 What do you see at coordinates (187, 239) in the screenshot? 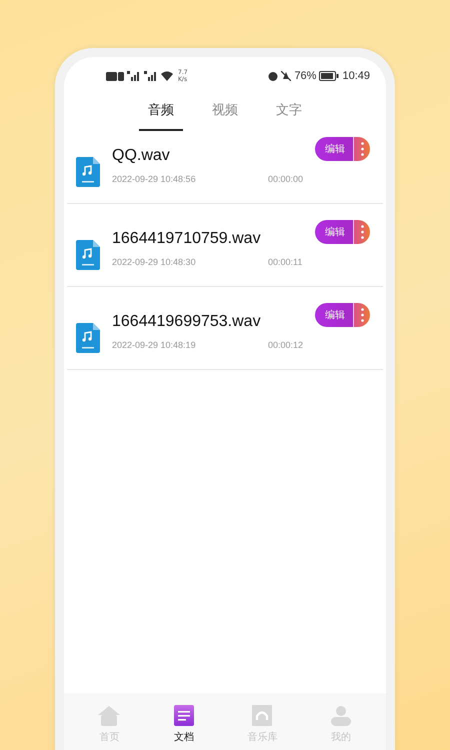
I see `file-name: 1664419710759.wav` at bounding box center [187, 239].